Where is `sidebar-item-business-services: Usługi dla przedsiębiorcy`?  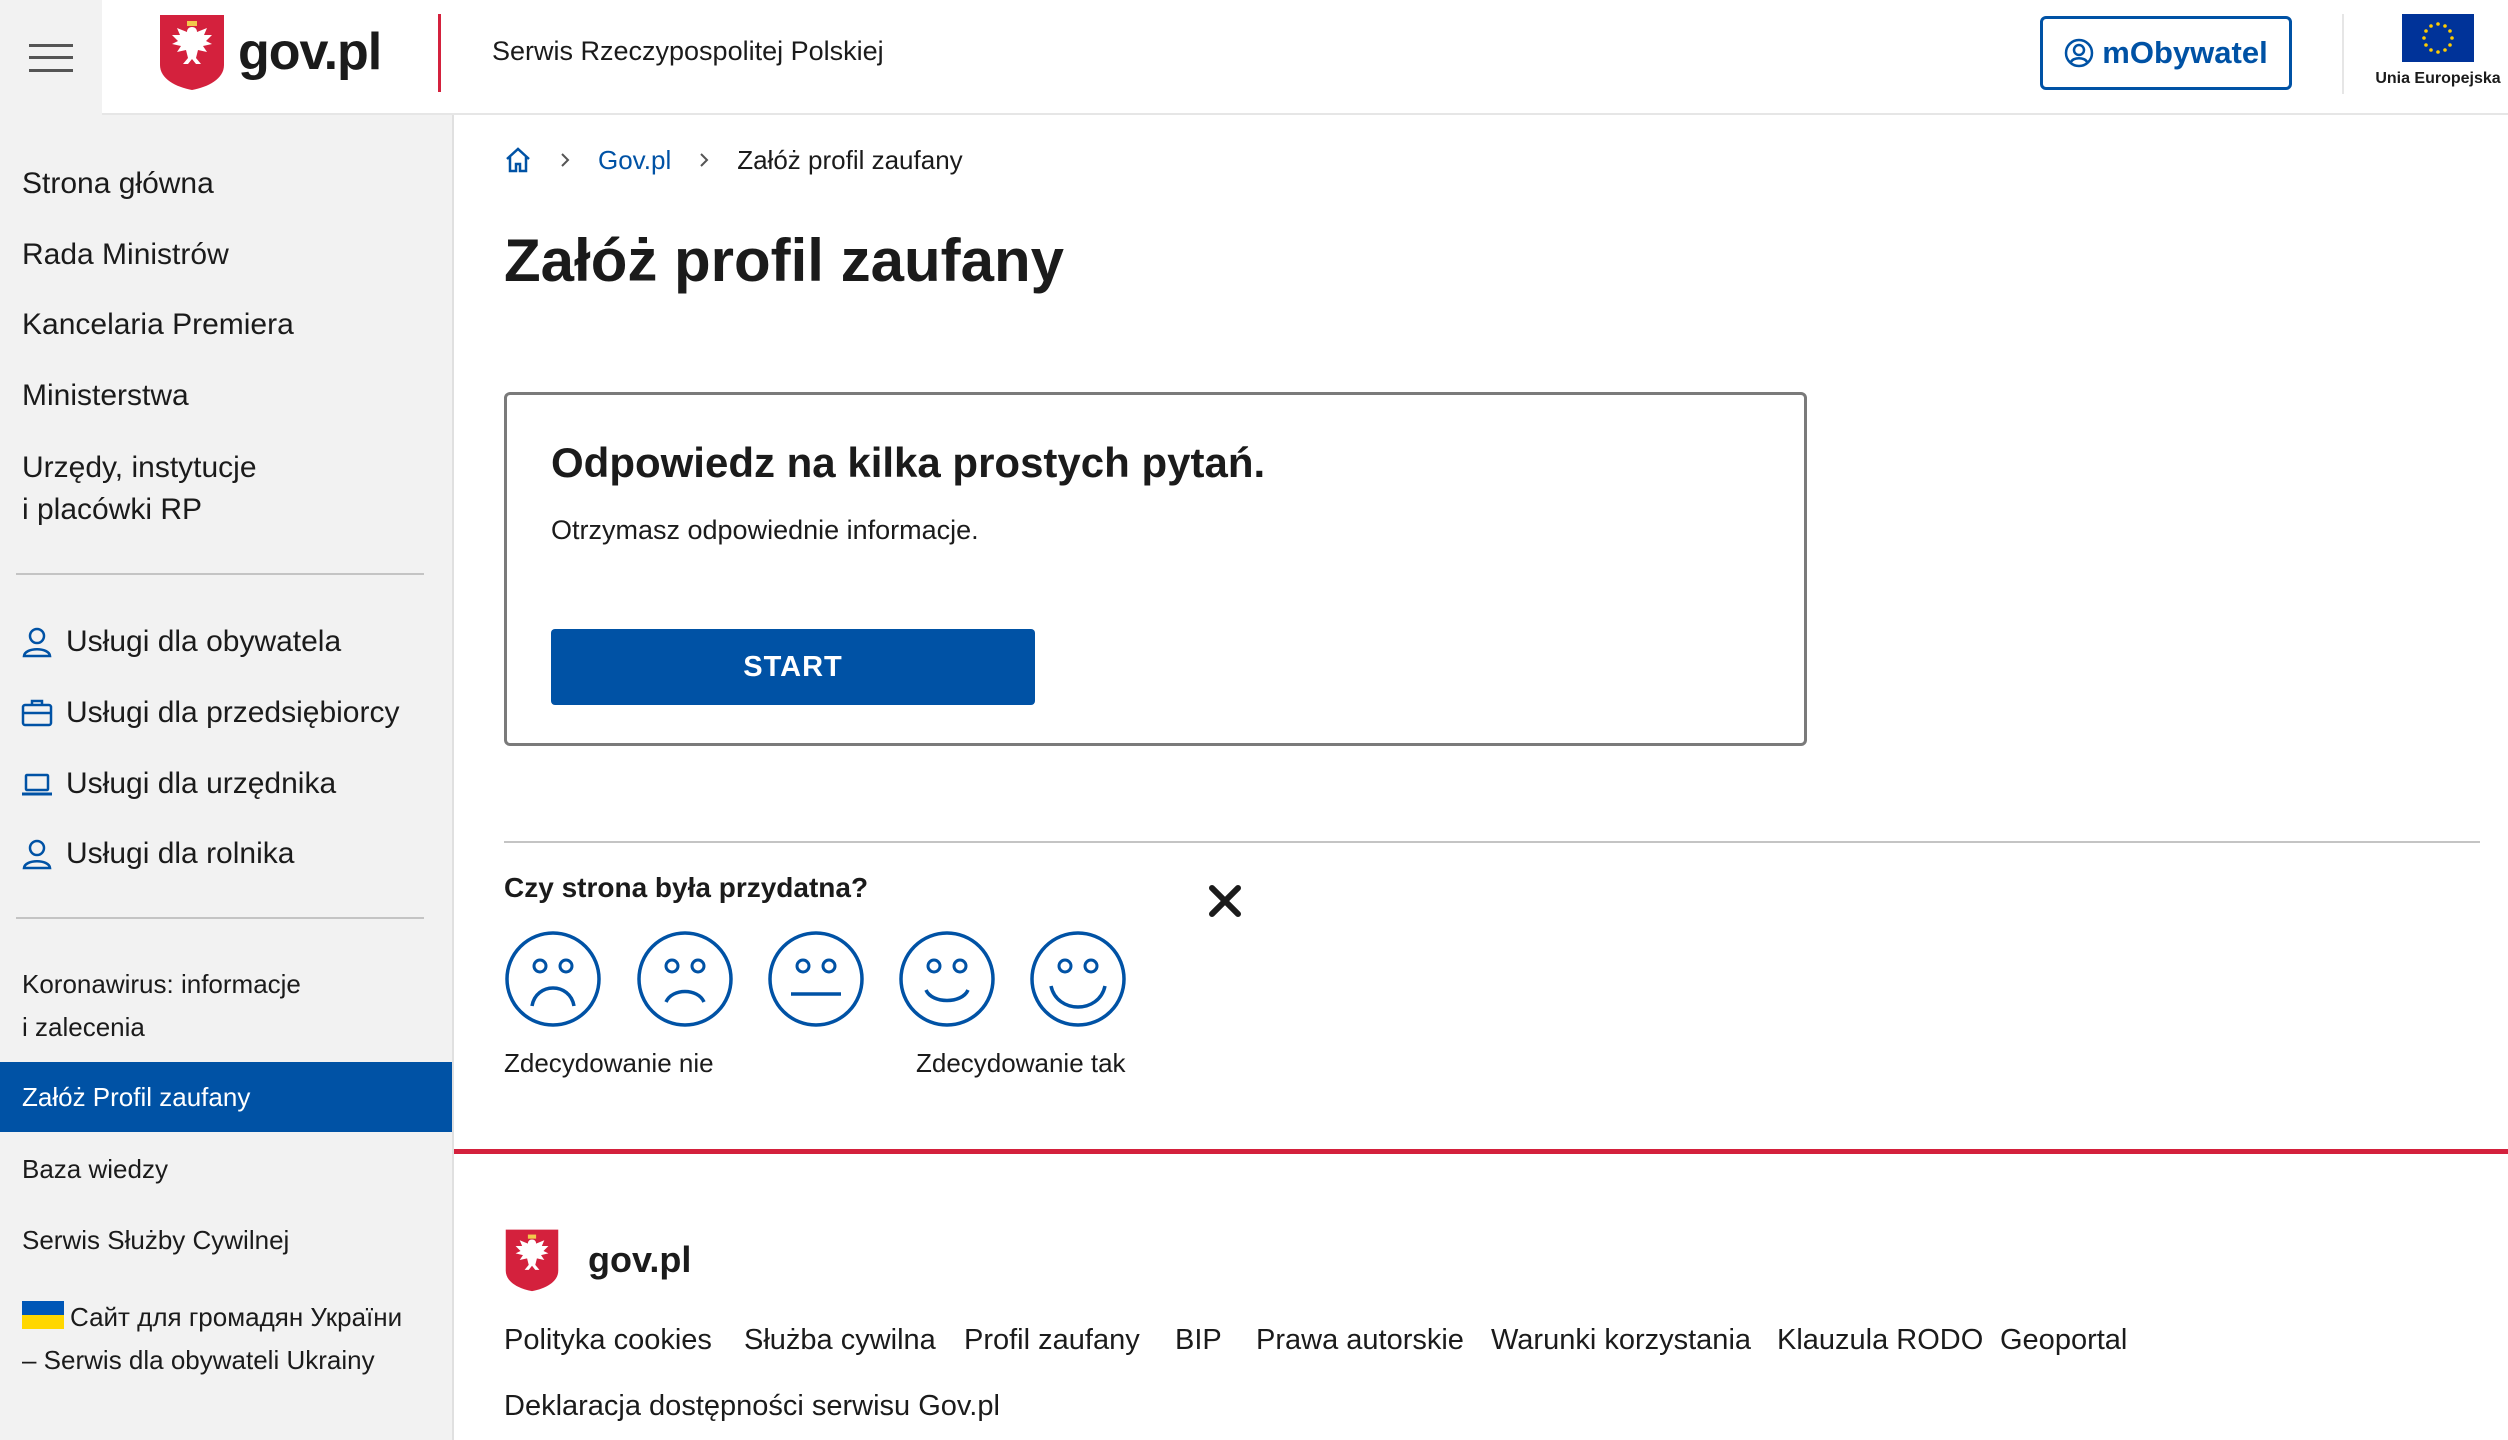
sidebar-item-business-services: Usługi dla przedsiębiorcy is located at coordinates (233, 713).